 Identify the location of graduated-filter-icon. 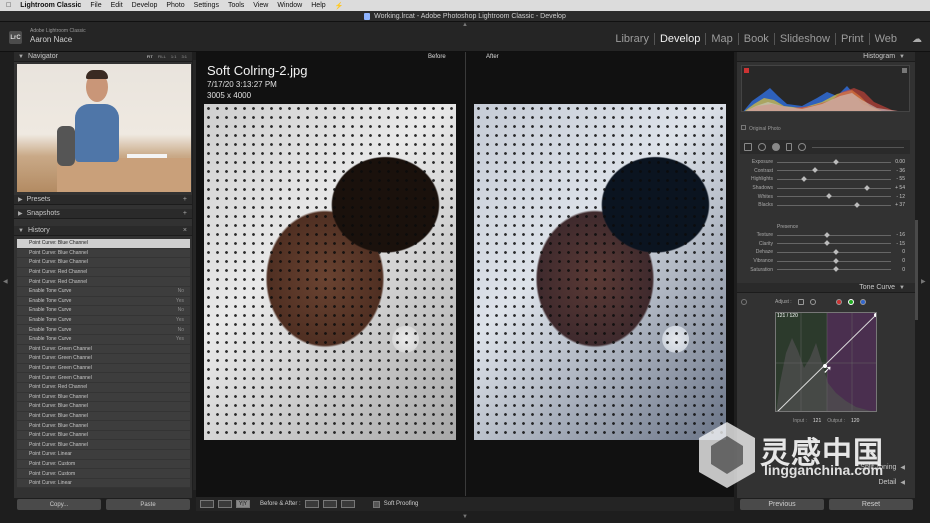
(789, 147).